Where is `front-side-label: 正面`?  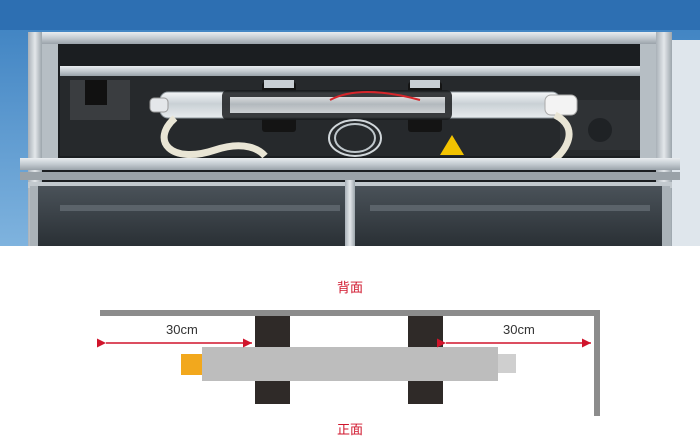 front-side-label: 正面 is located at coordinates (350, 429).